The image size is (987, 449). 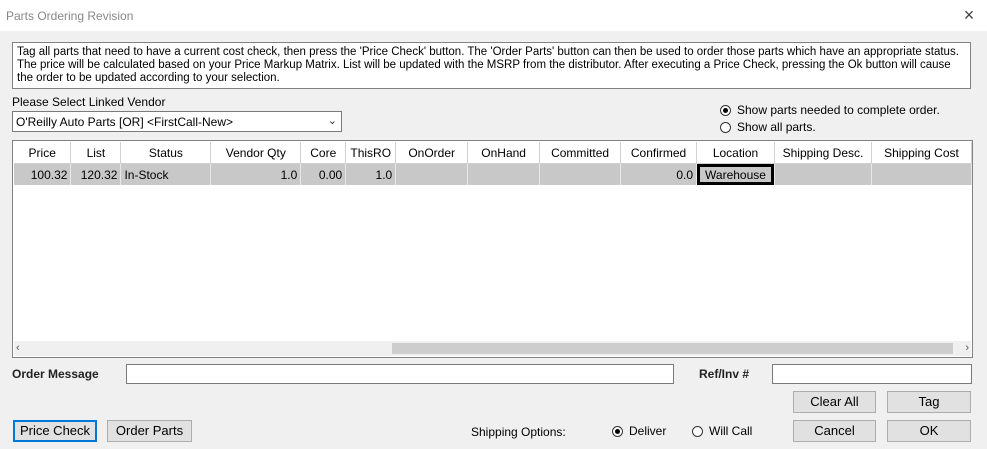 I want to click on cell-core: 0.00, so click(x=323, y=174).